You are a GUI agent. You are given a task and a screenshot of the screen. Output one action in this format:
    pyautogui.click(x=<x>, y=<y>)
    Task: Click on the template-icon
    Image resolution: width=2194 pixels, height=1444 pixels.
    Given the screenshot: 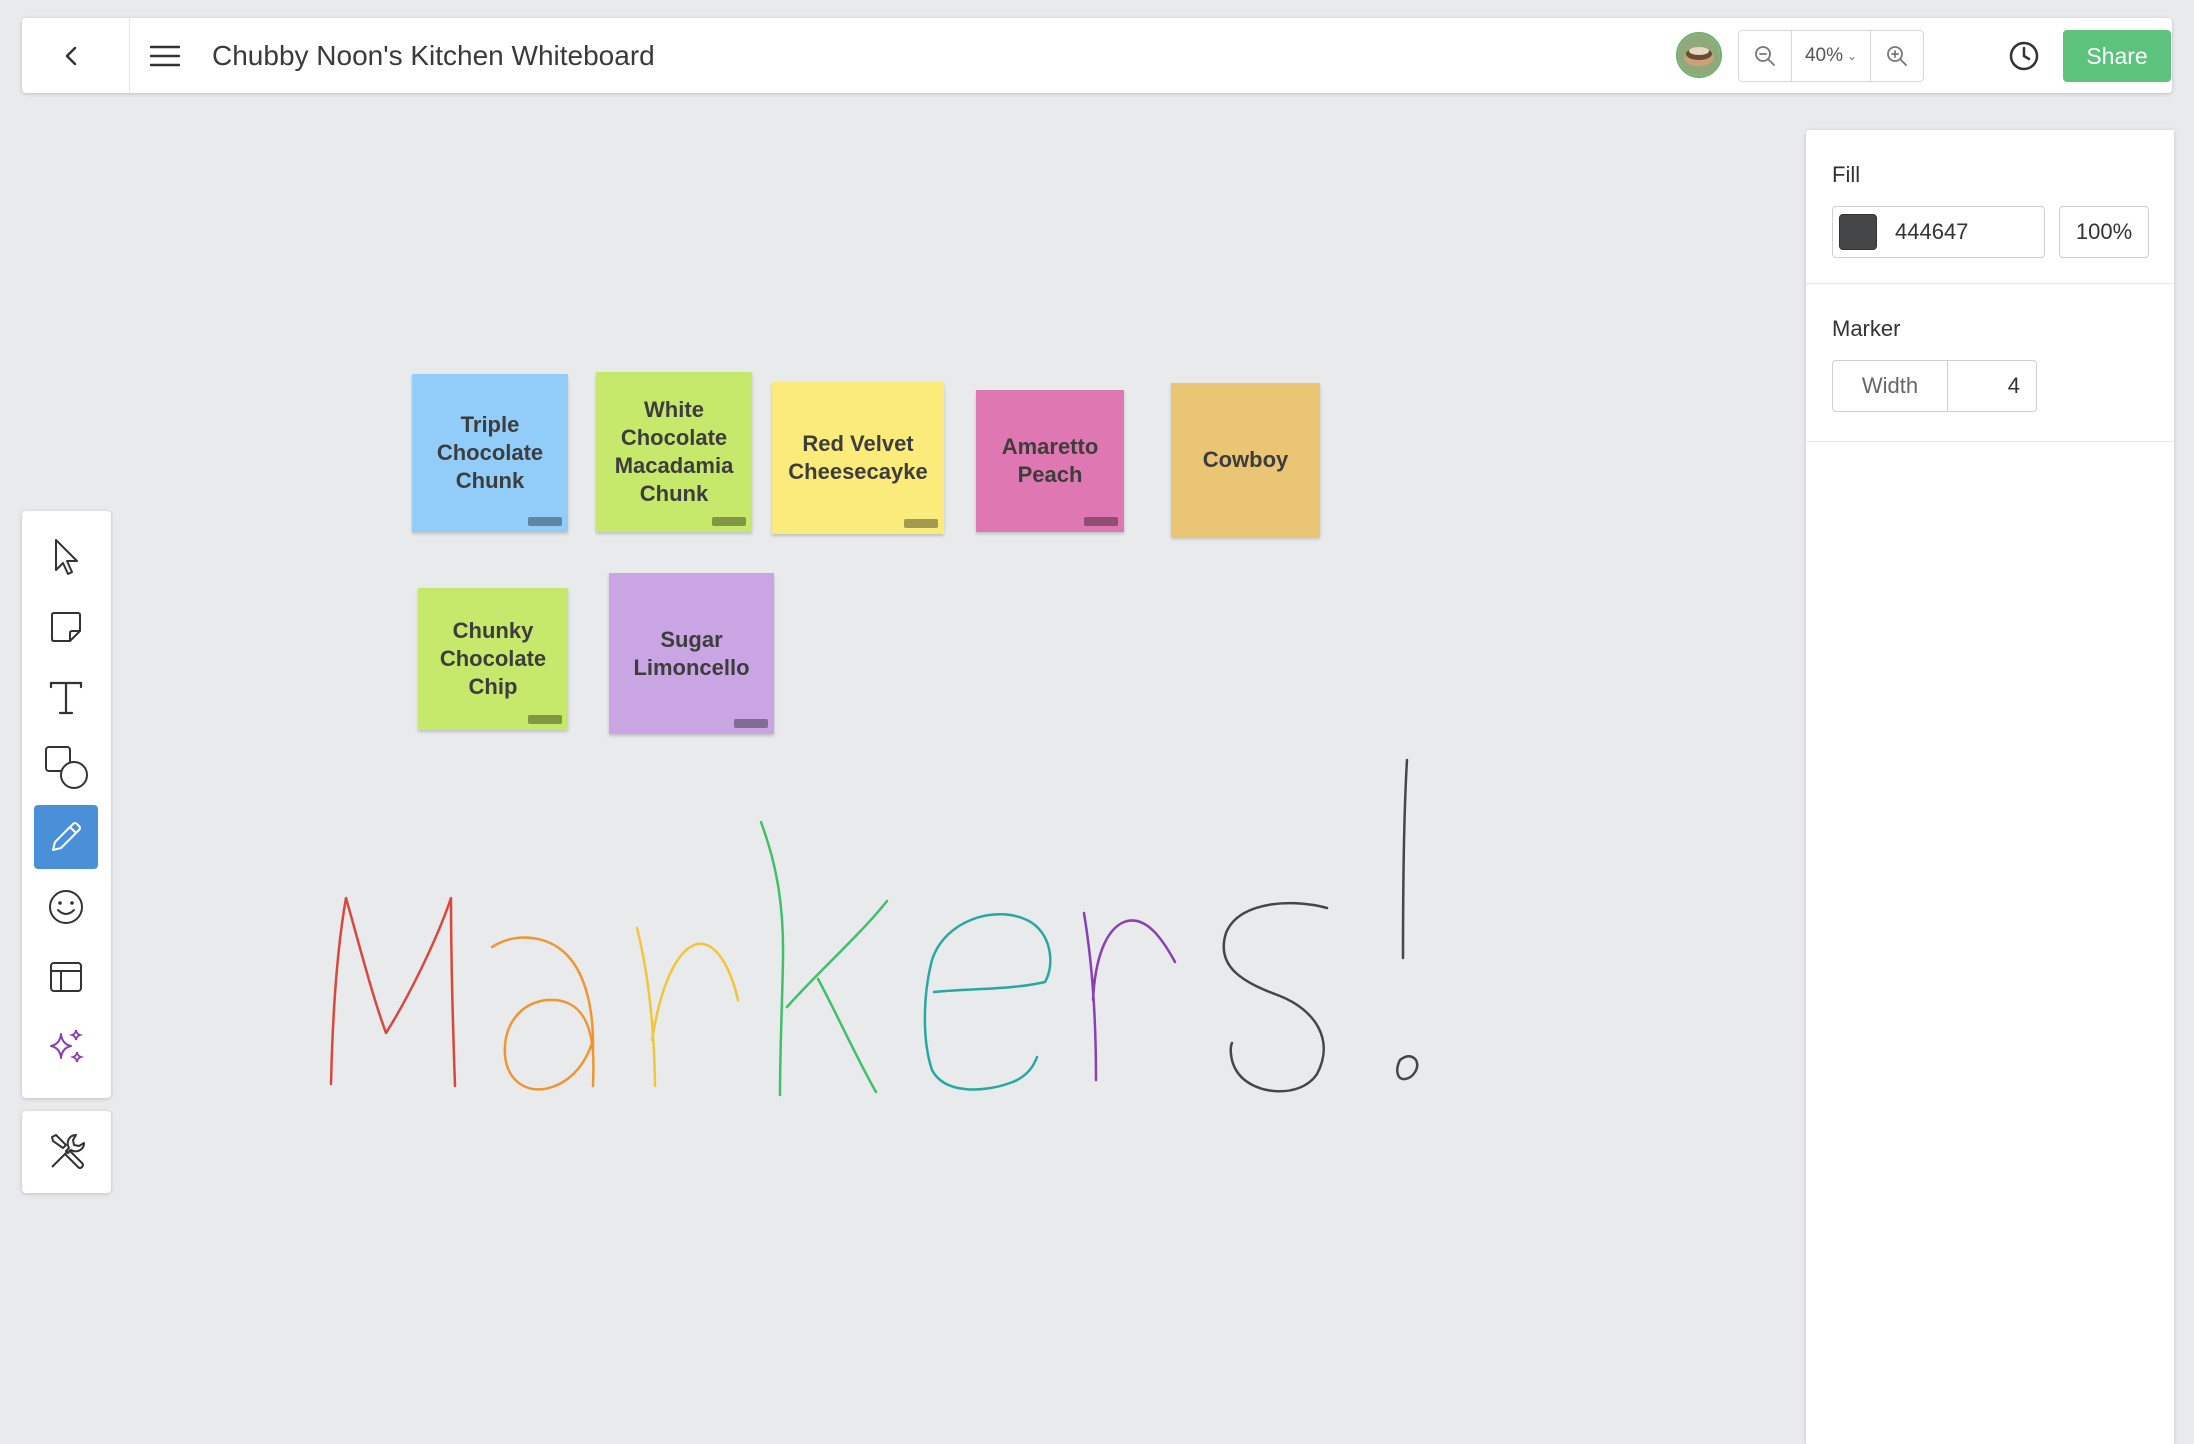 What is the action you would take?
    pyautogui.click(x=66, y=977)
    